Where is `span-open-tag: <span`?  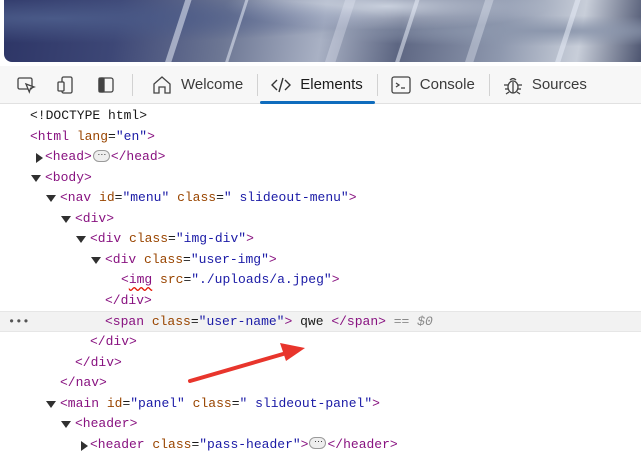 span-open-tag: <span is located at coordinates (125, 321).